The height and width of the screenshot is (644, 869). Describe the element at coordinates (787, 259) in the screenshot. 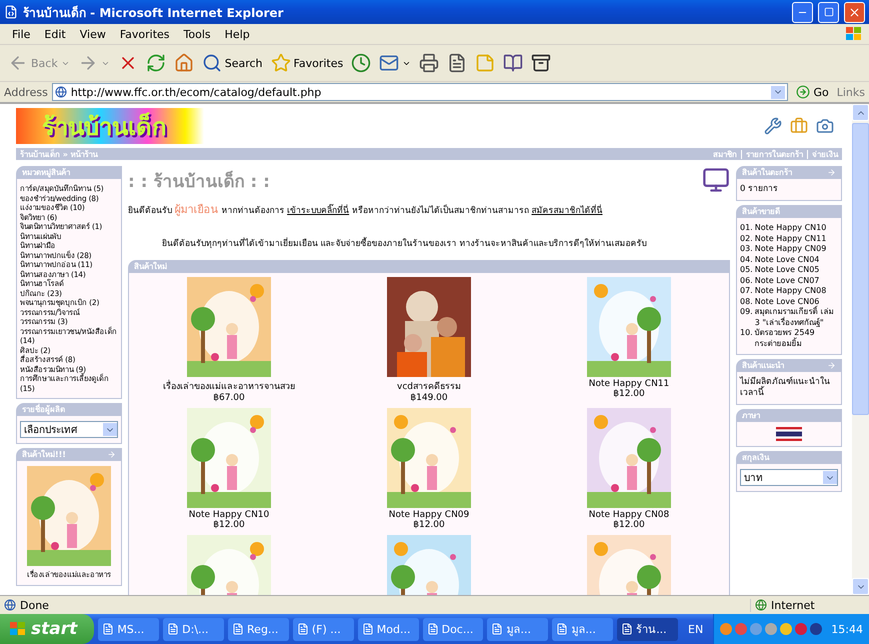

I see `bestseller-link: Note Love CN04` at that location.